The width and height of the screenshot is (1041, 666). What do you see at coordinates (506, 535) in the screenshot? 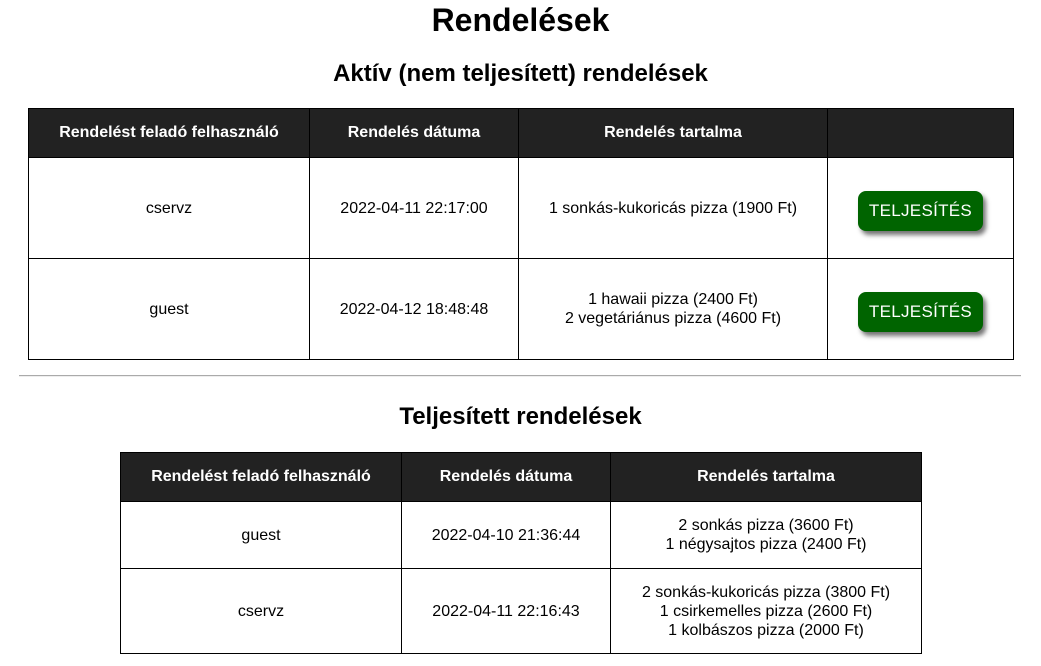
I see `order-date: 2022-04-10 21:36:44` at bounding box center [506, 535].